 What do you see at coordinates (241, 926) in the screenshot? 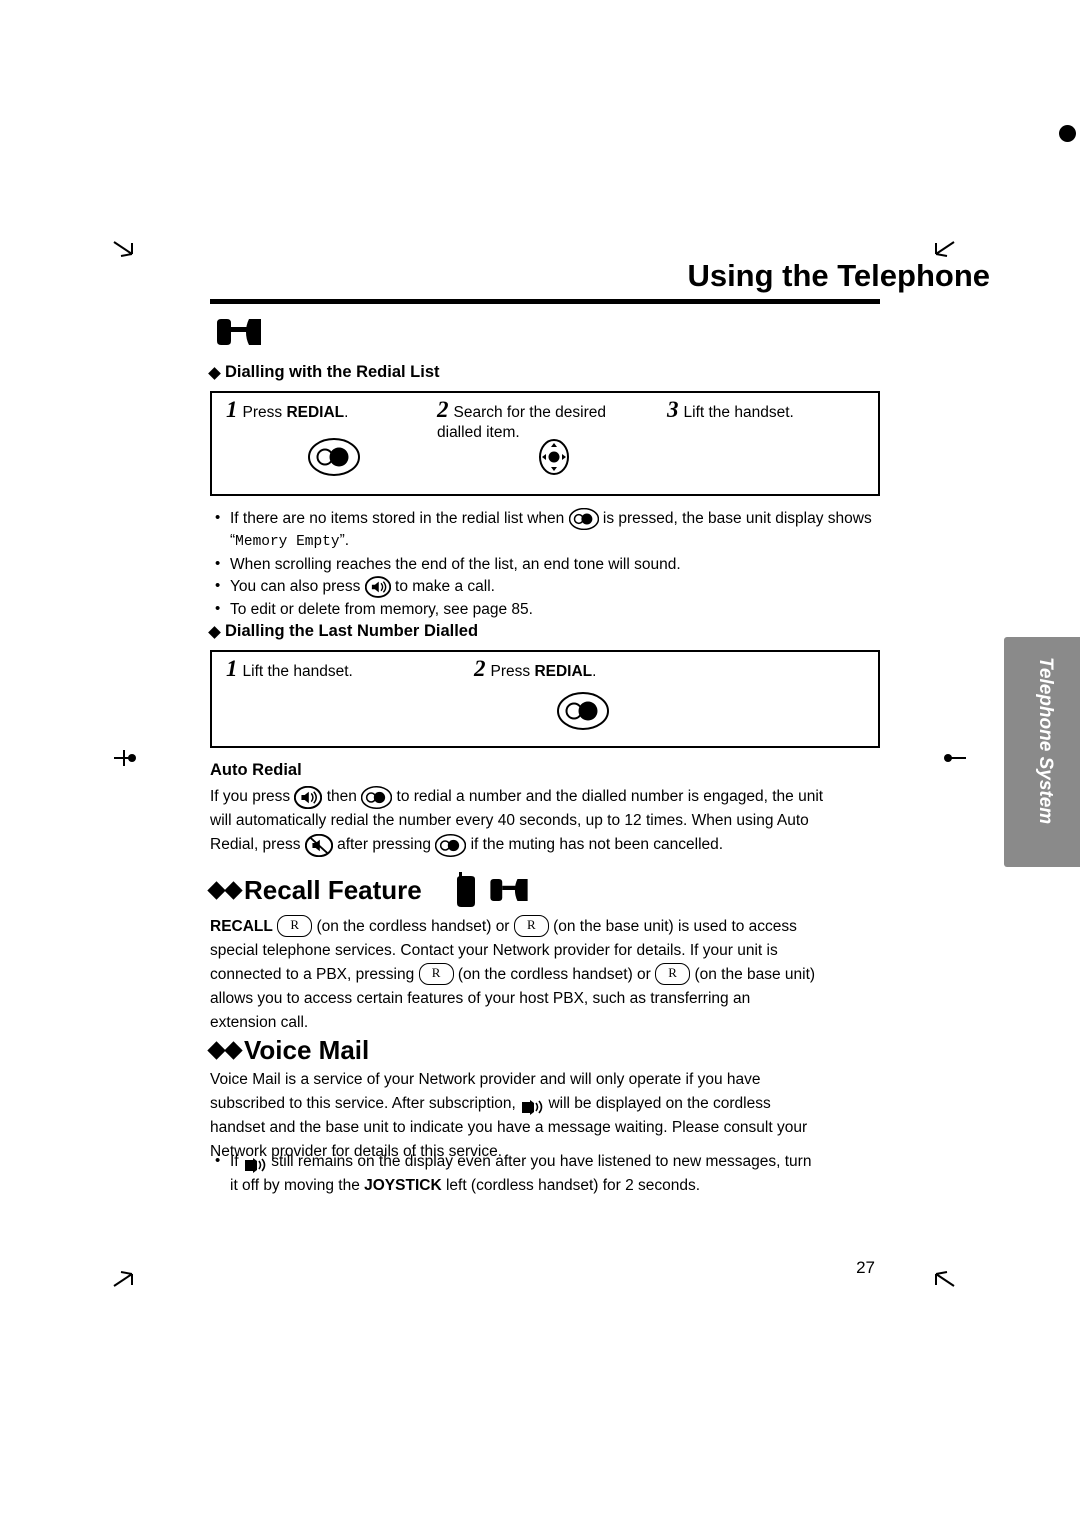
I see `text-recall-label: RECALL` at bounding box center [241, 926].